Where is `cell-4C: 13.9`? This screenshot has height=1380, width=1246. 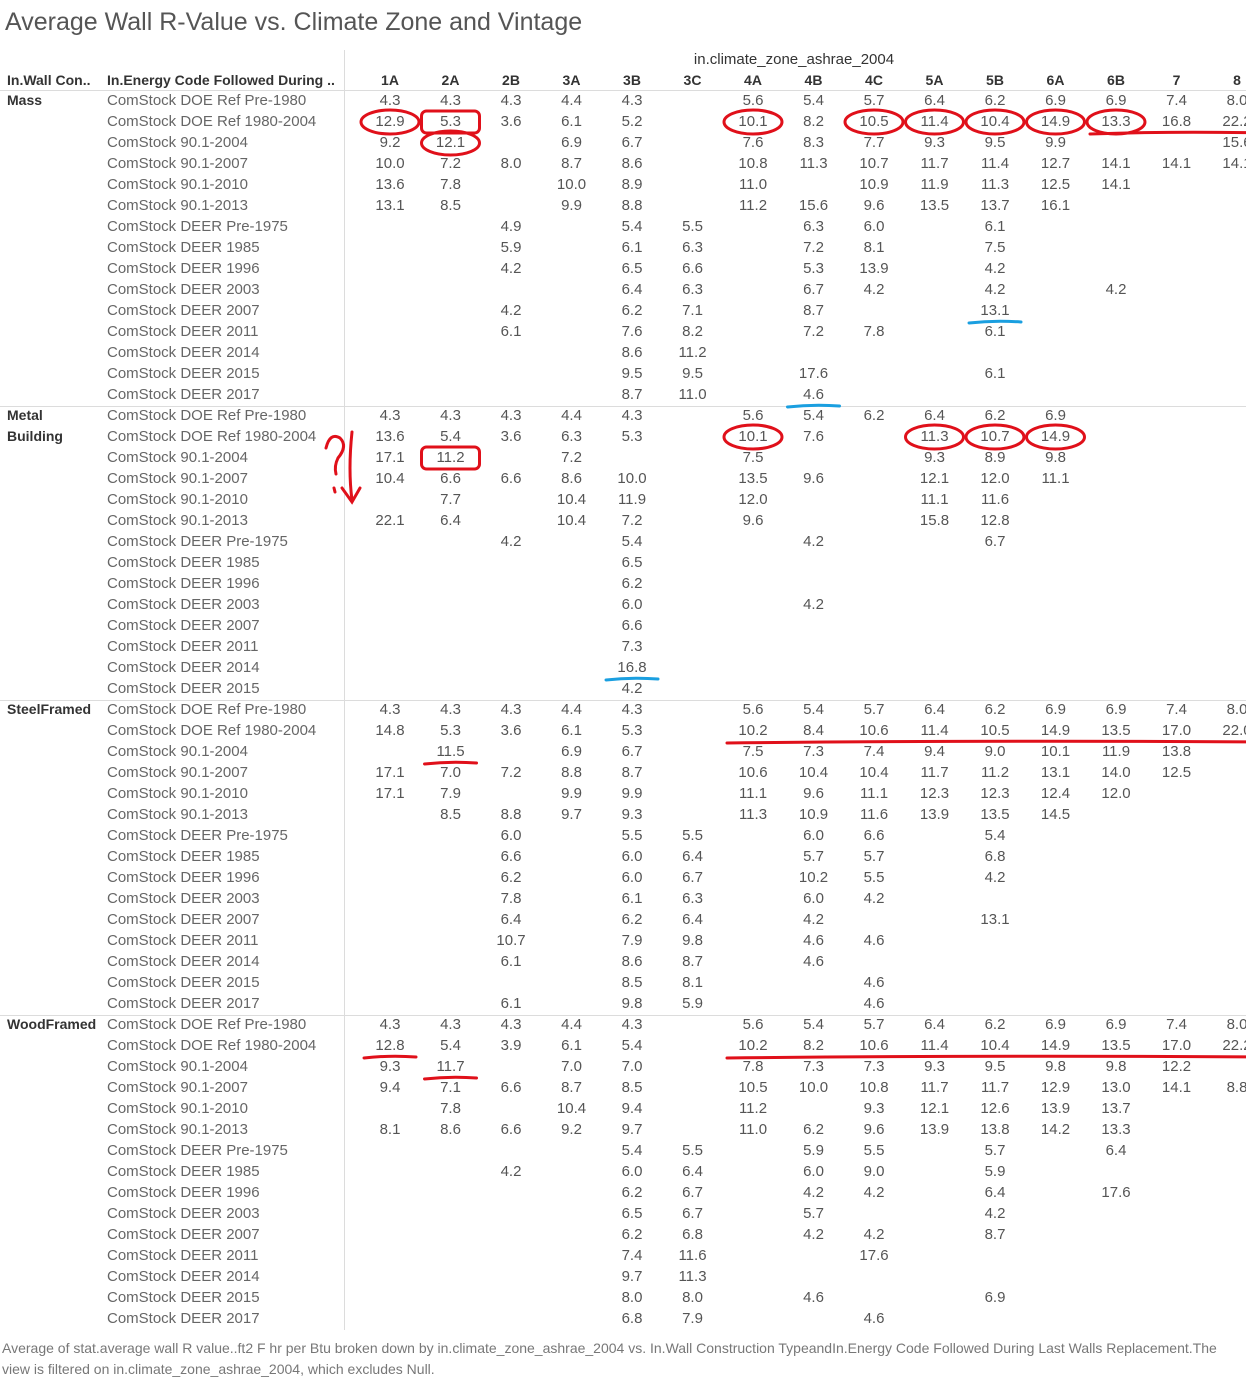 cell-4C: 13.9 is located at coordinates (874, 268).